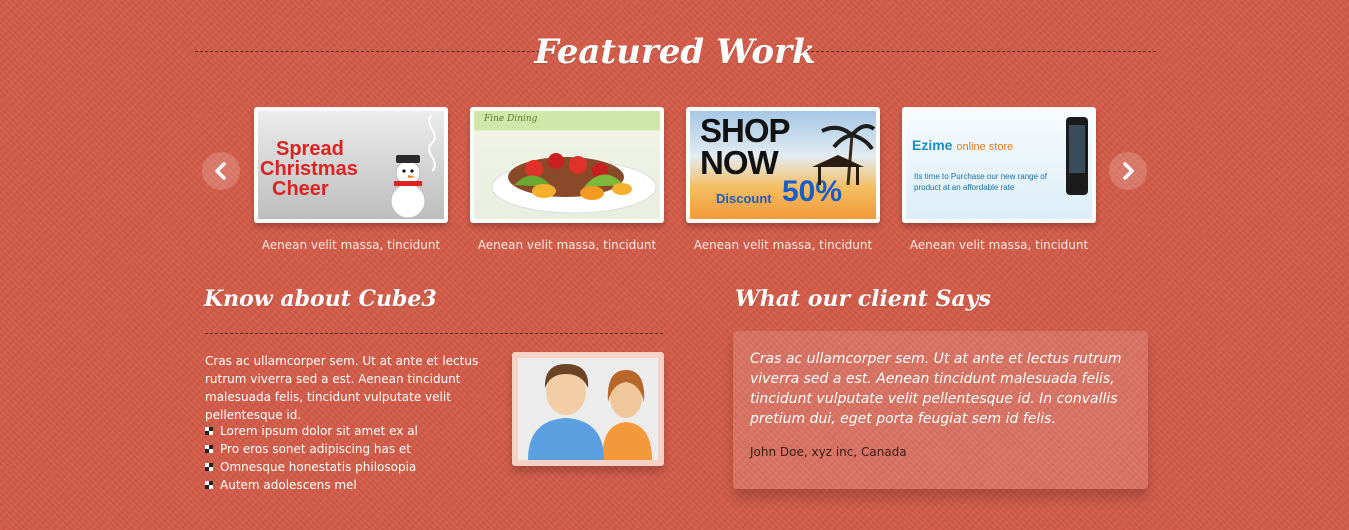  Describe the element at coordinates (310, 149) in the screenshot. I see `christmas-text-1: Spread` at that location.